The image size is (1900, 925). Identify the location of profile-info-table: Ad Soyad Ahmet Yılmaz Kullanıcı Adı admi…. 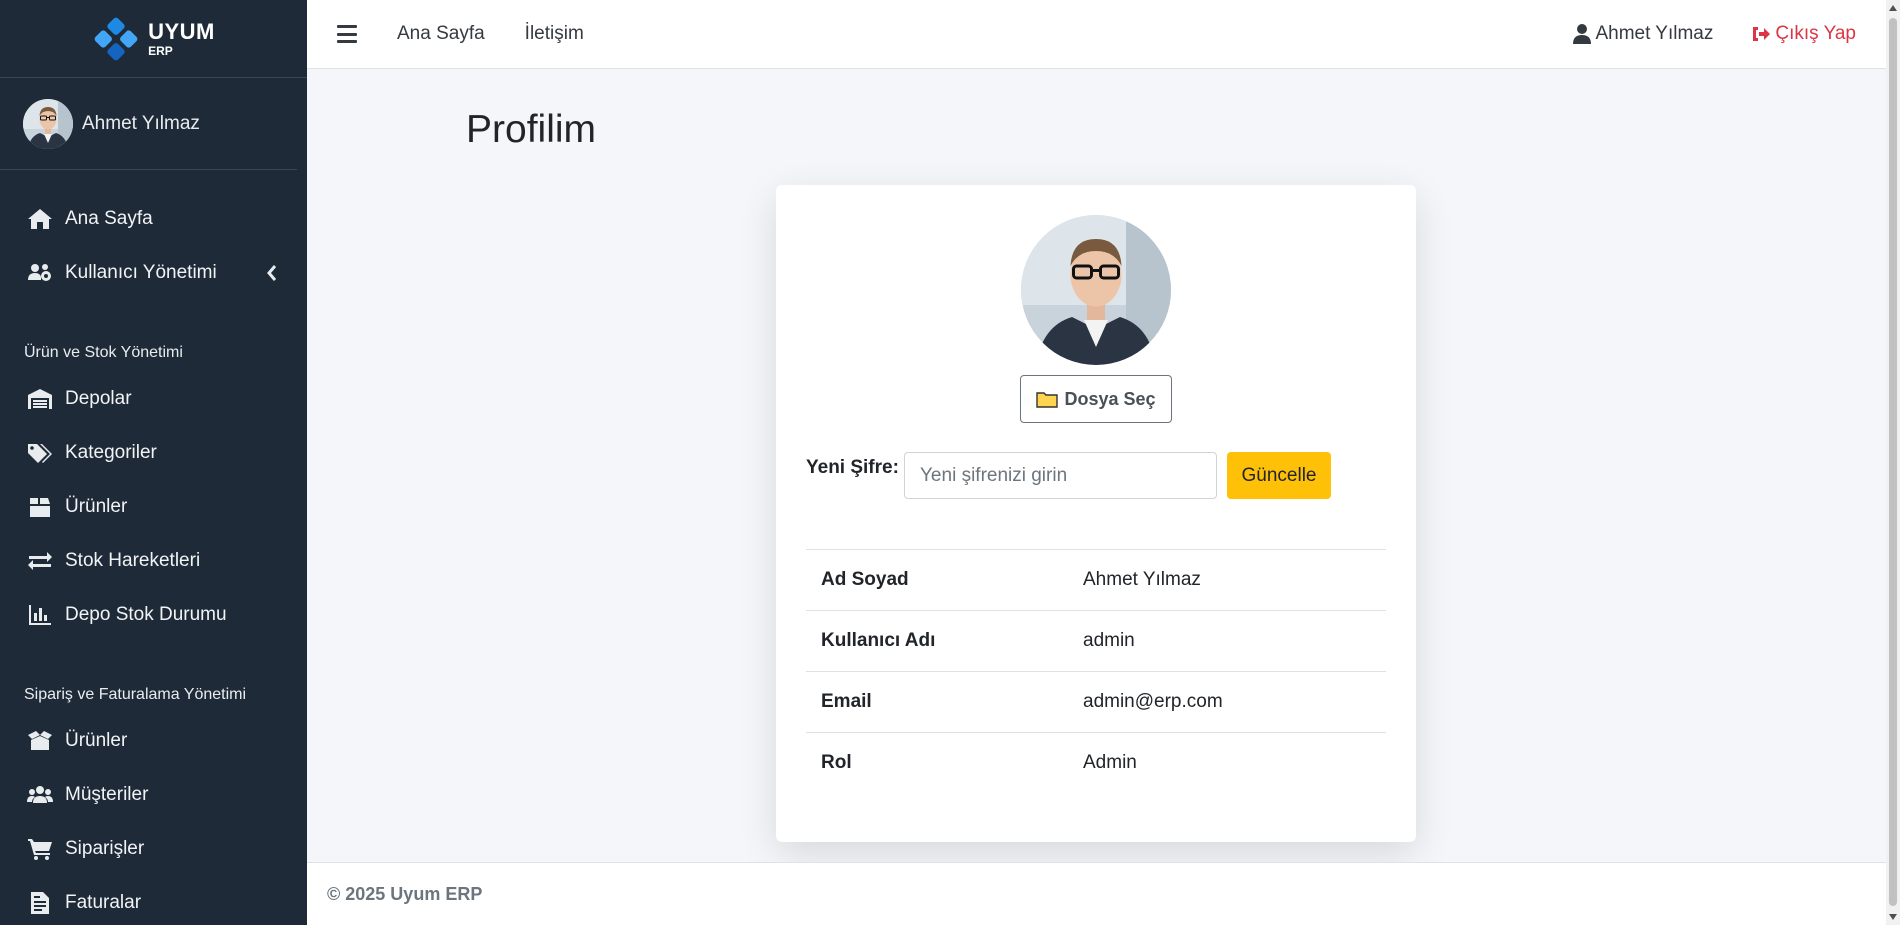
(1096, 671).